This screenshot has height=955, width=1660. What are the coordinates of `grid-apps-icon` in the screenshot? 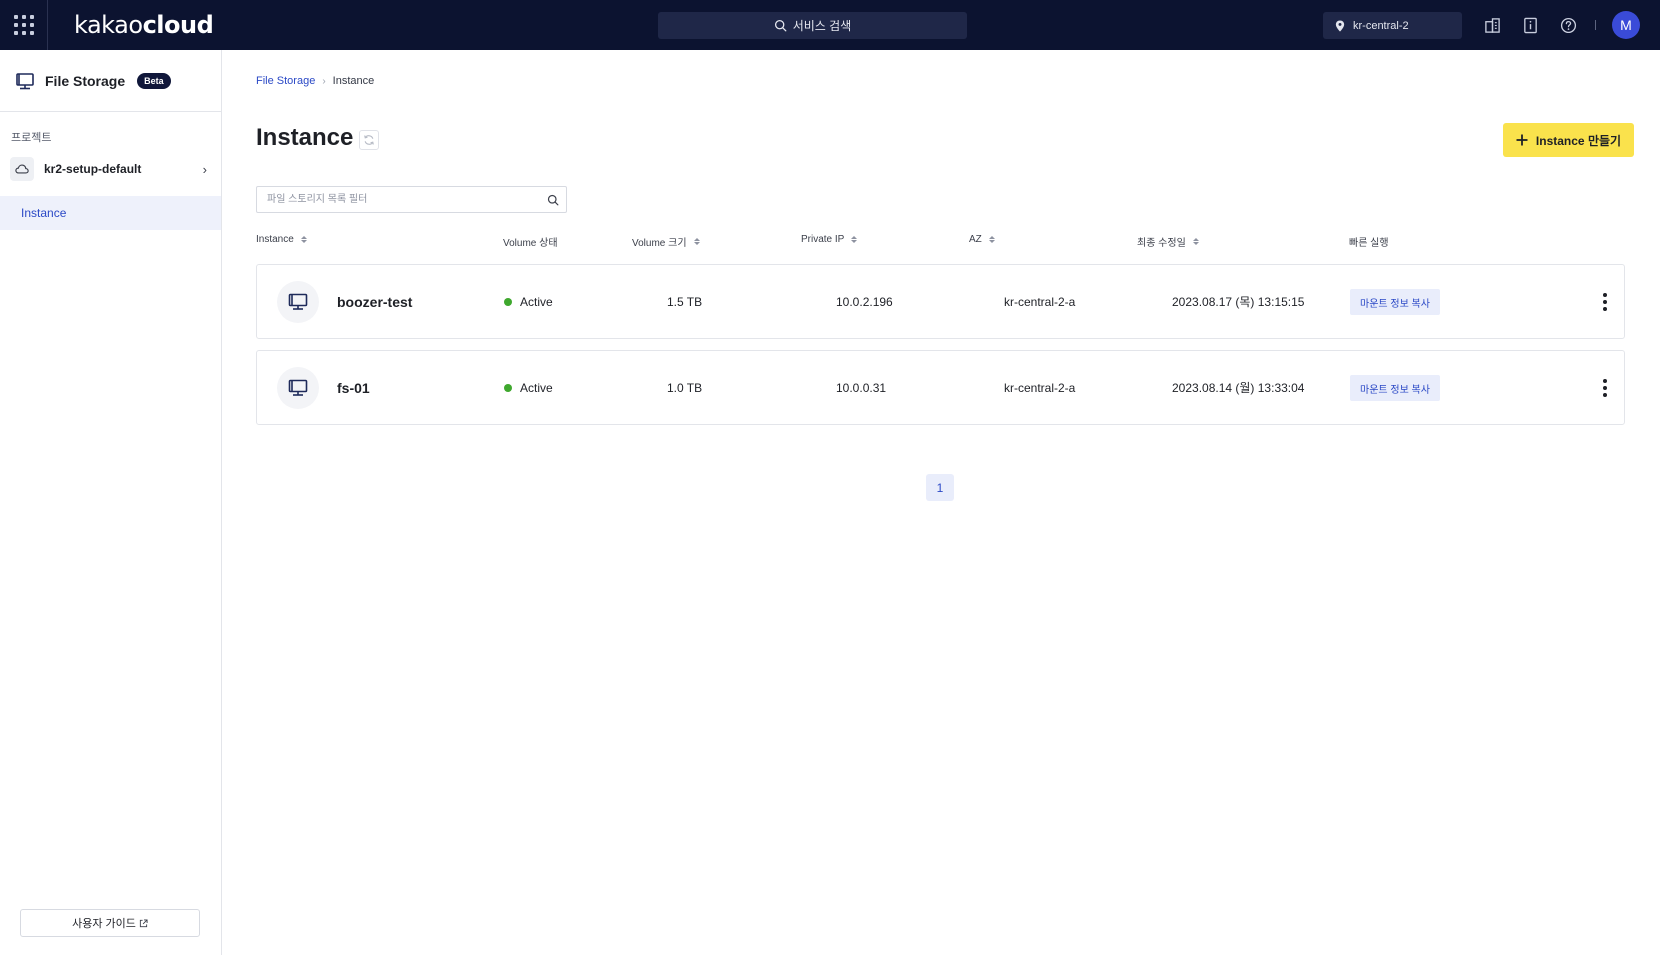 It's located at (23, 25).